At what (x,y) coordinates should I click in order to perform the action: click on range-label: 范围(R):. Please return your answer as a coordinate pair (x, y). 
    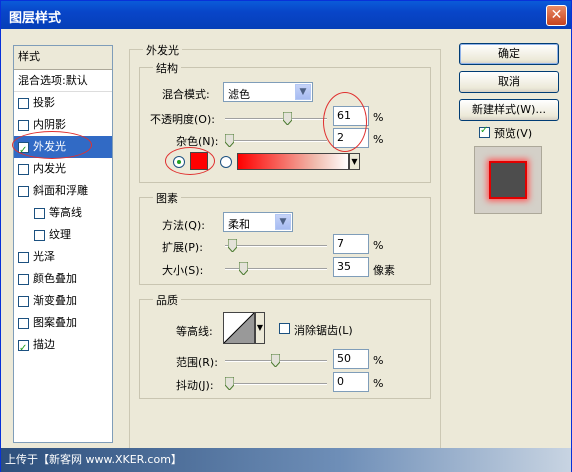
    Looking at the image, I should click on (197, 362).